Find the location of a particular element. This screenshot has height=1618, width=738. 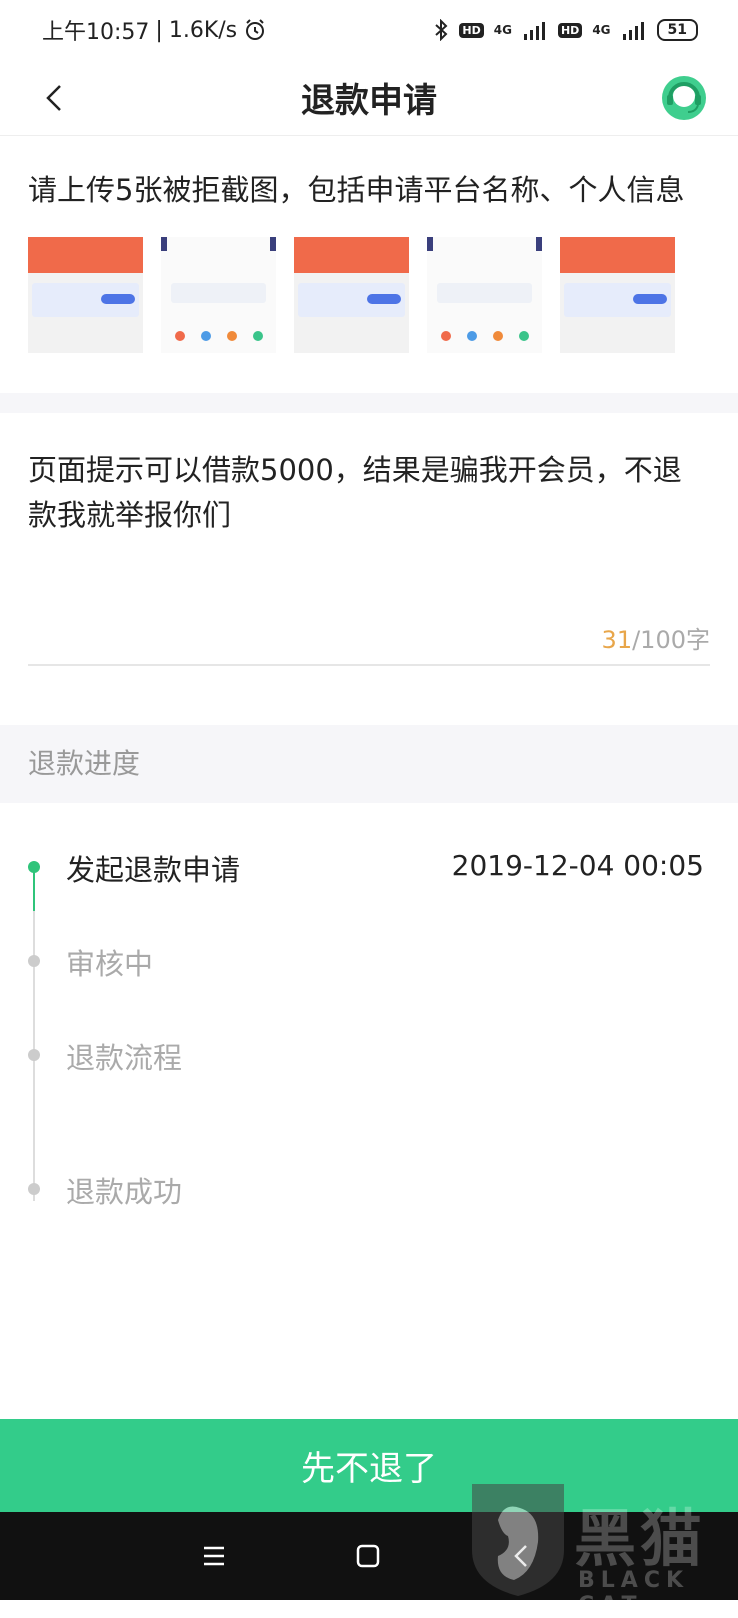

upload-instruction: 请上传5张被拒截图，包括申请平台名称、个人信息 is located at coordinates (356, 190).